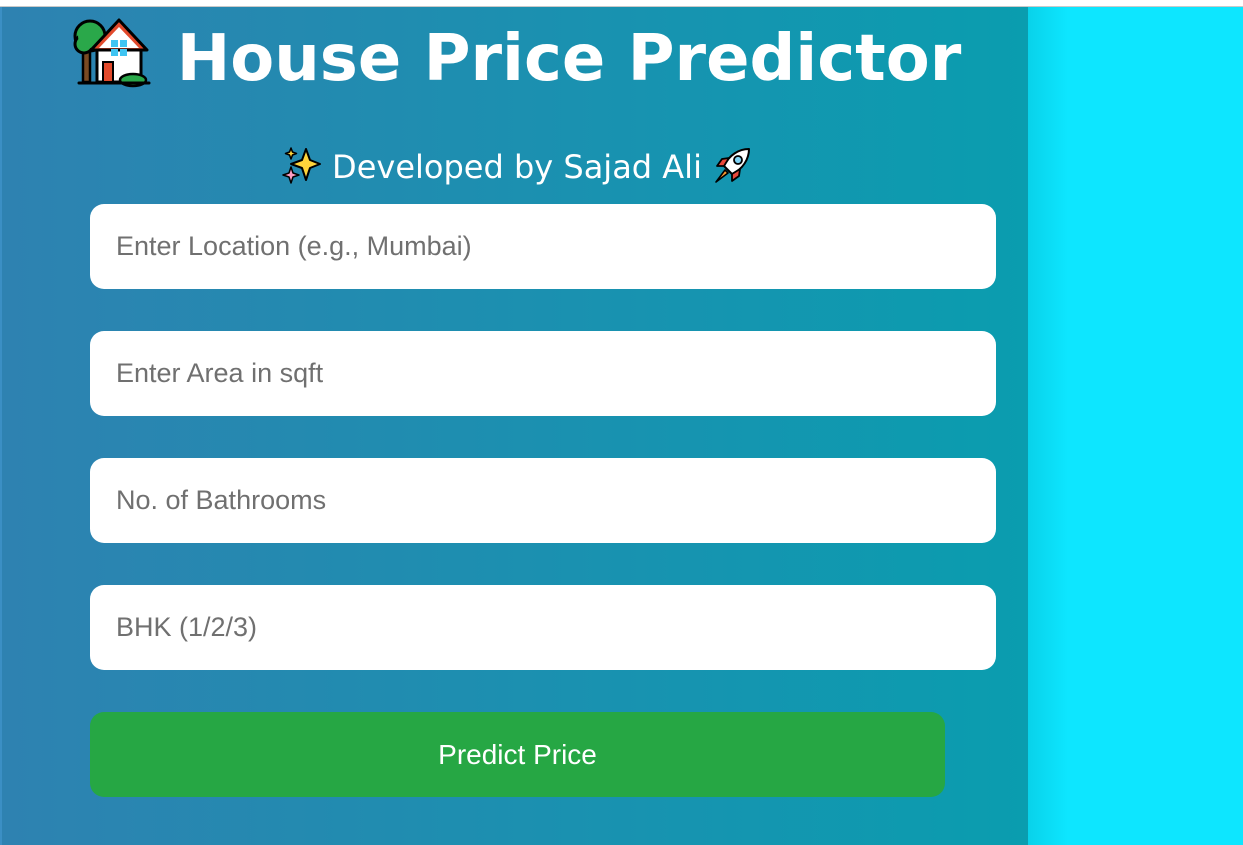 This screenshot has width=1243, height=845. I want to click on page-title: House Price Predictor, so click(569, 59).